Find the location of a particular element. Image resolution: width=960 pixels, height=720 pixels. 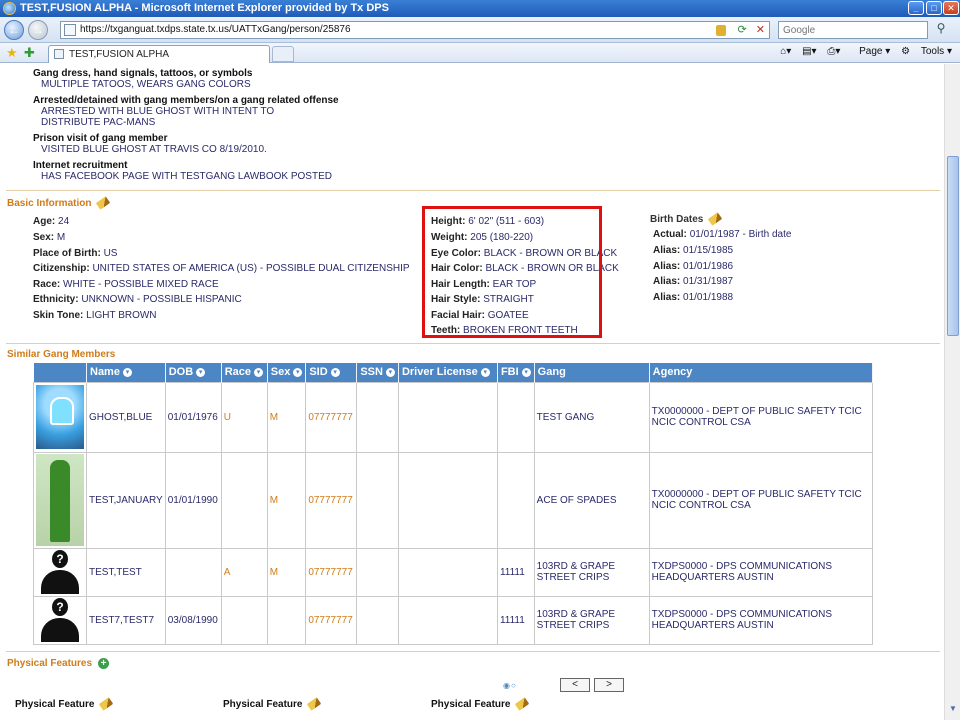

forward-button: → is located at coordinates (38, 30).